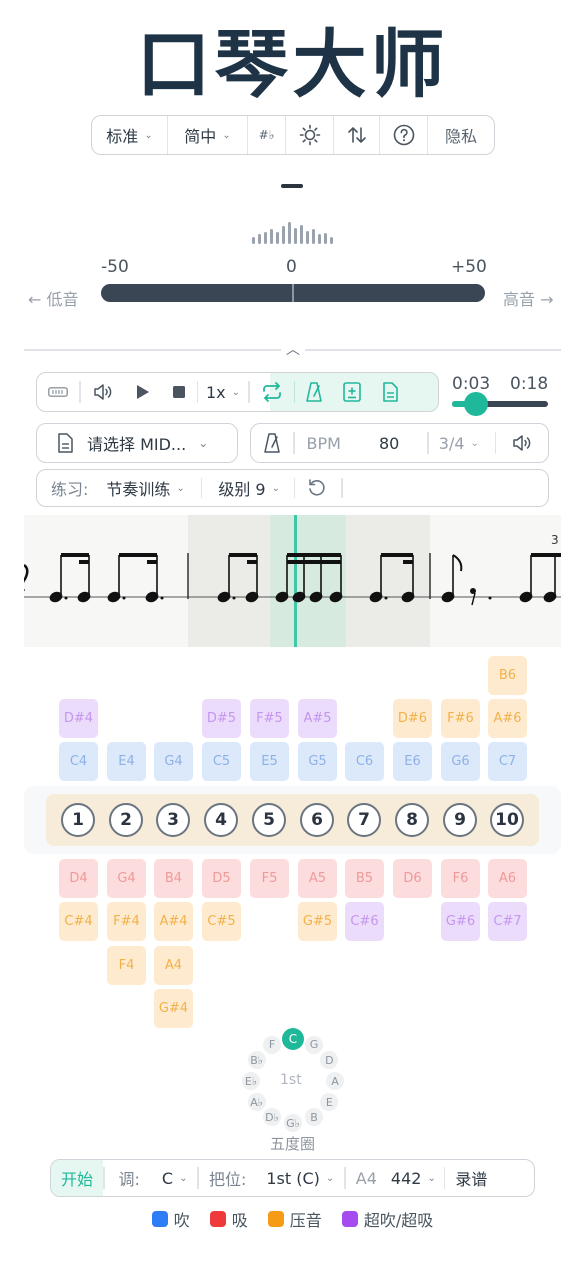 Image resolution: width=585 pixels, height=1266 pixels. I want to click on note-blow: E6, so click(412, 761).